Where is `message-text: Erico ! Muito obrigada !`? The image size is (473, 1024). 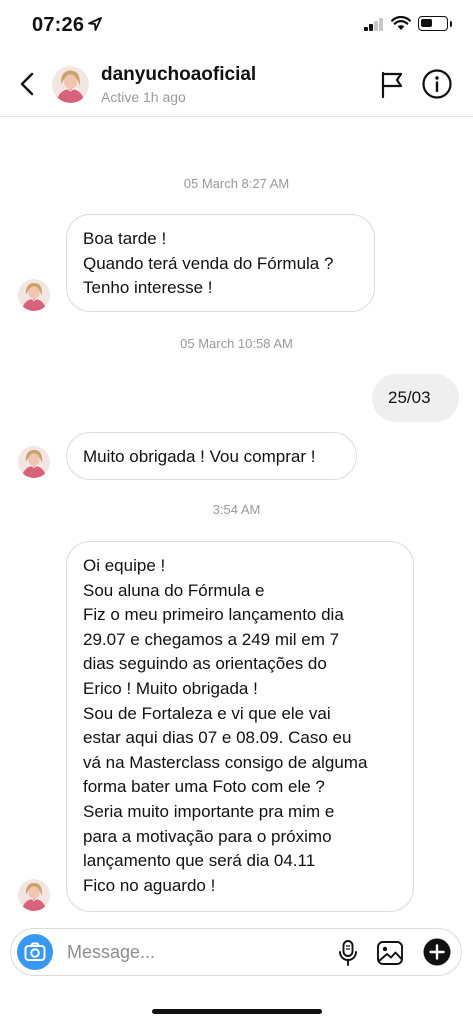
message-text: Erico ! Muito obrigada ! is located at coordinates (170, 688).